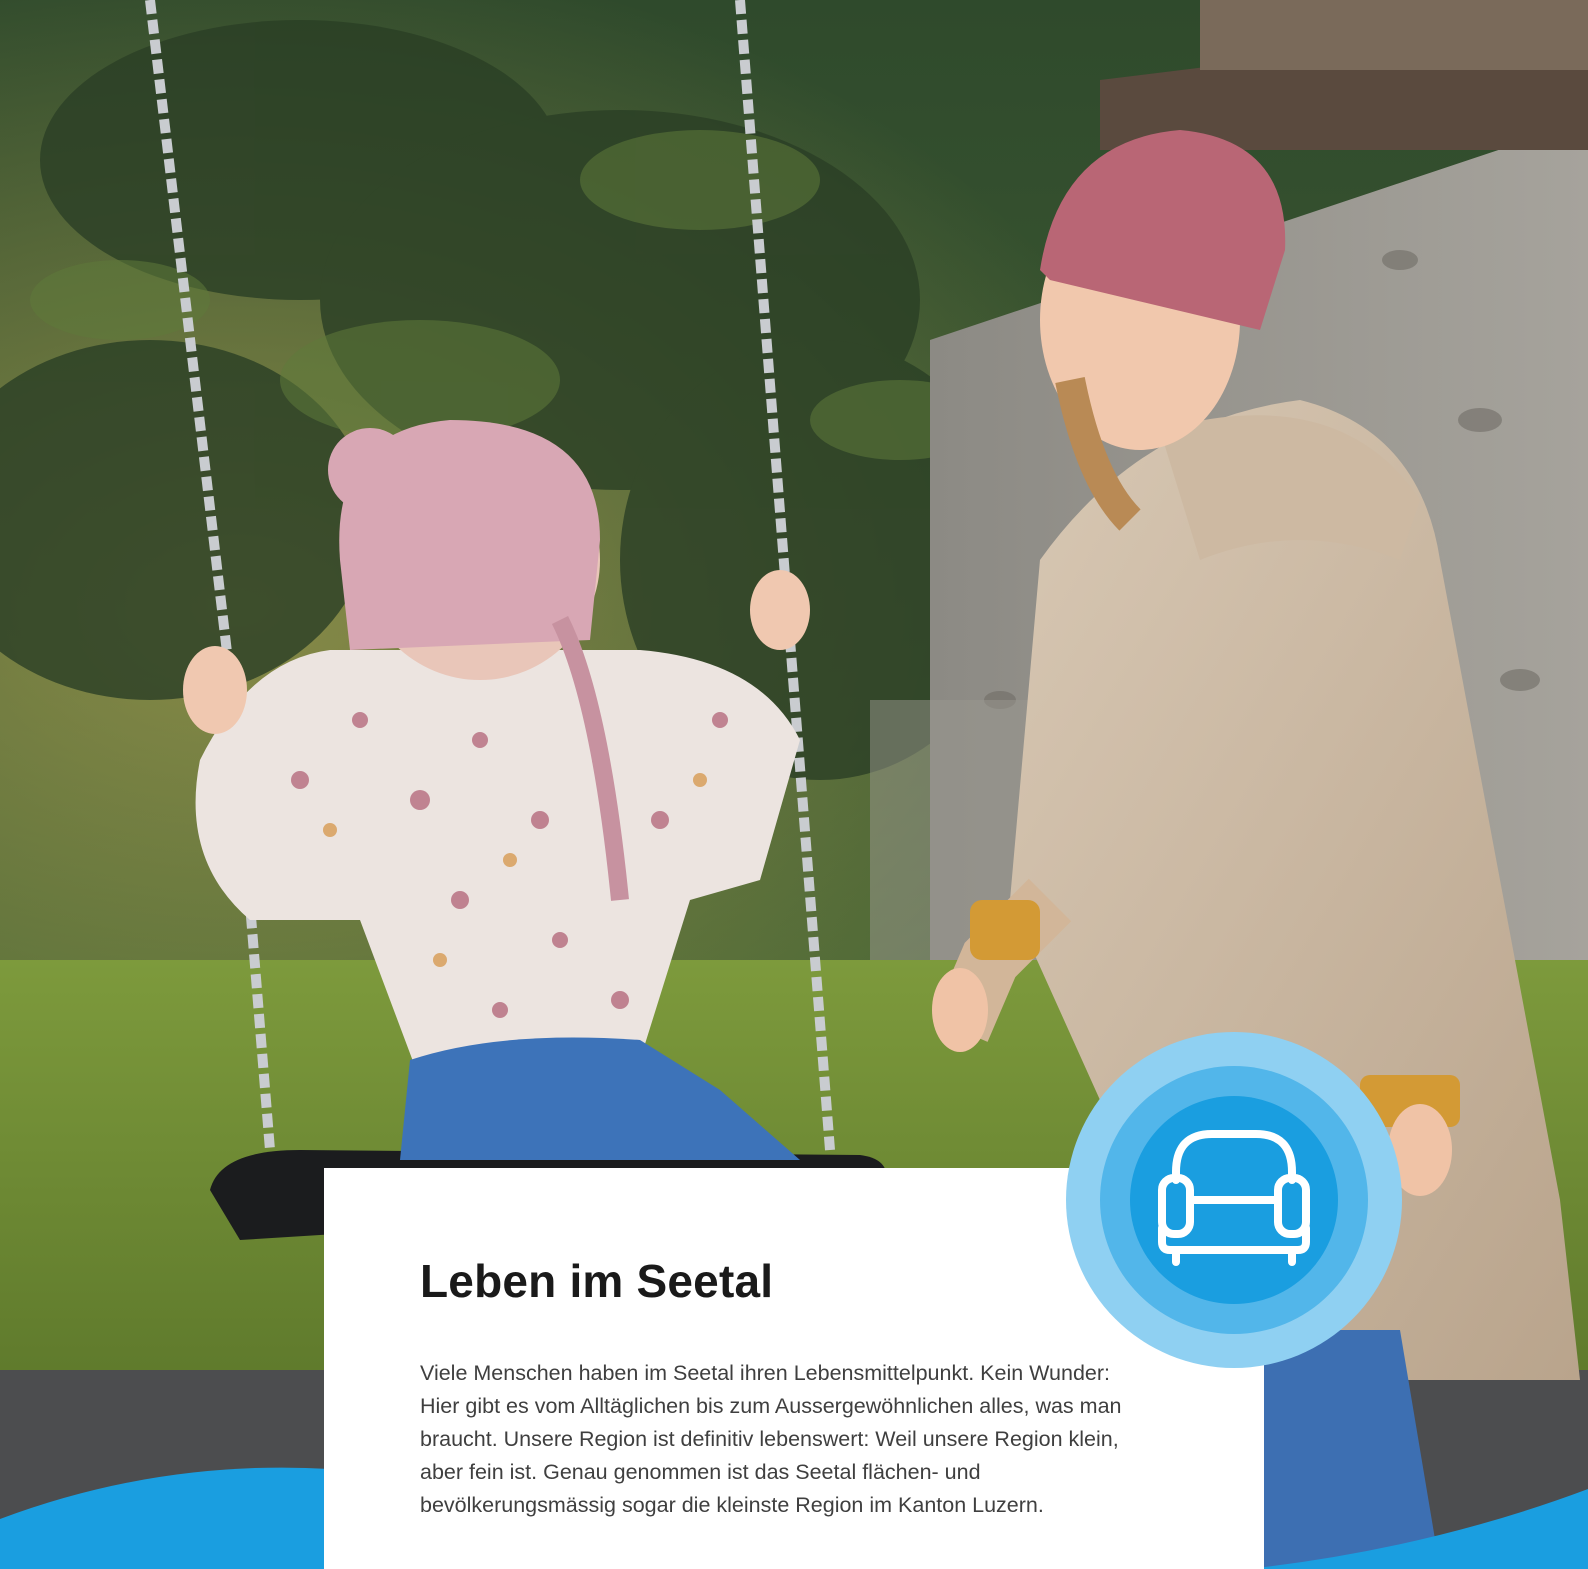 The height and width of the screenshot is (1569, 1588). Describe the element at coordinates (1418, 1529) in the screenshot. I see `wave-right-decoration` at that location.